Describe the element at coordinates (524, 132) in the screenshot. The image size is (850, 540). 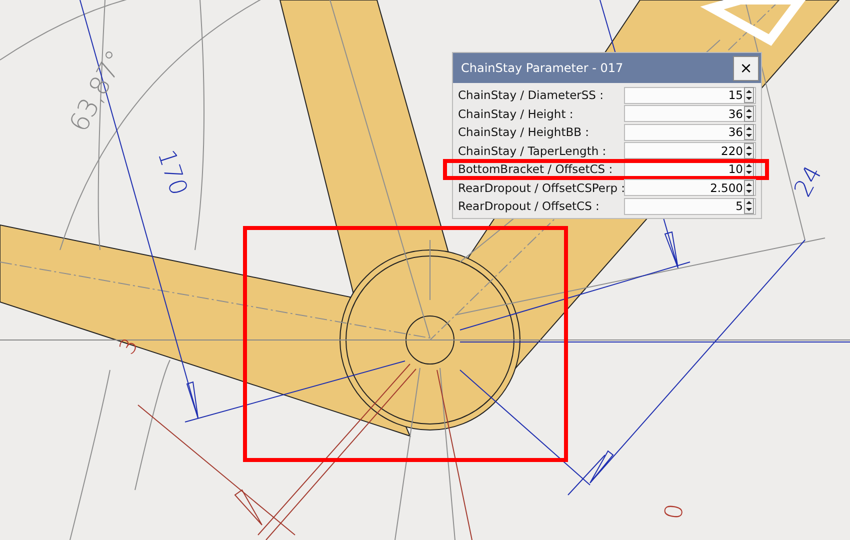
I see `parameter-label: ChainStay / HeightBB :` at that location.